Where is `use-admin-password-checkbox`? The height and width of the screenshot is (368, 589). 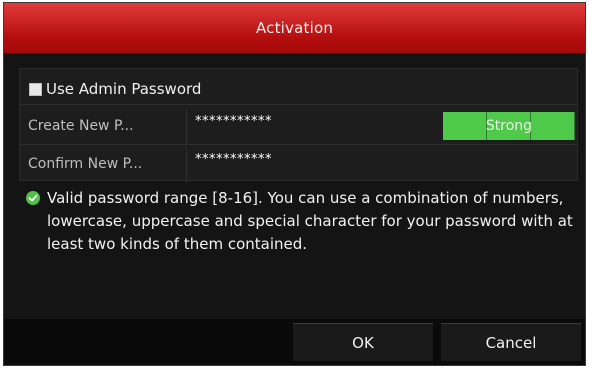 use-admin-password-checkbox is located at coordinates (35, 89).